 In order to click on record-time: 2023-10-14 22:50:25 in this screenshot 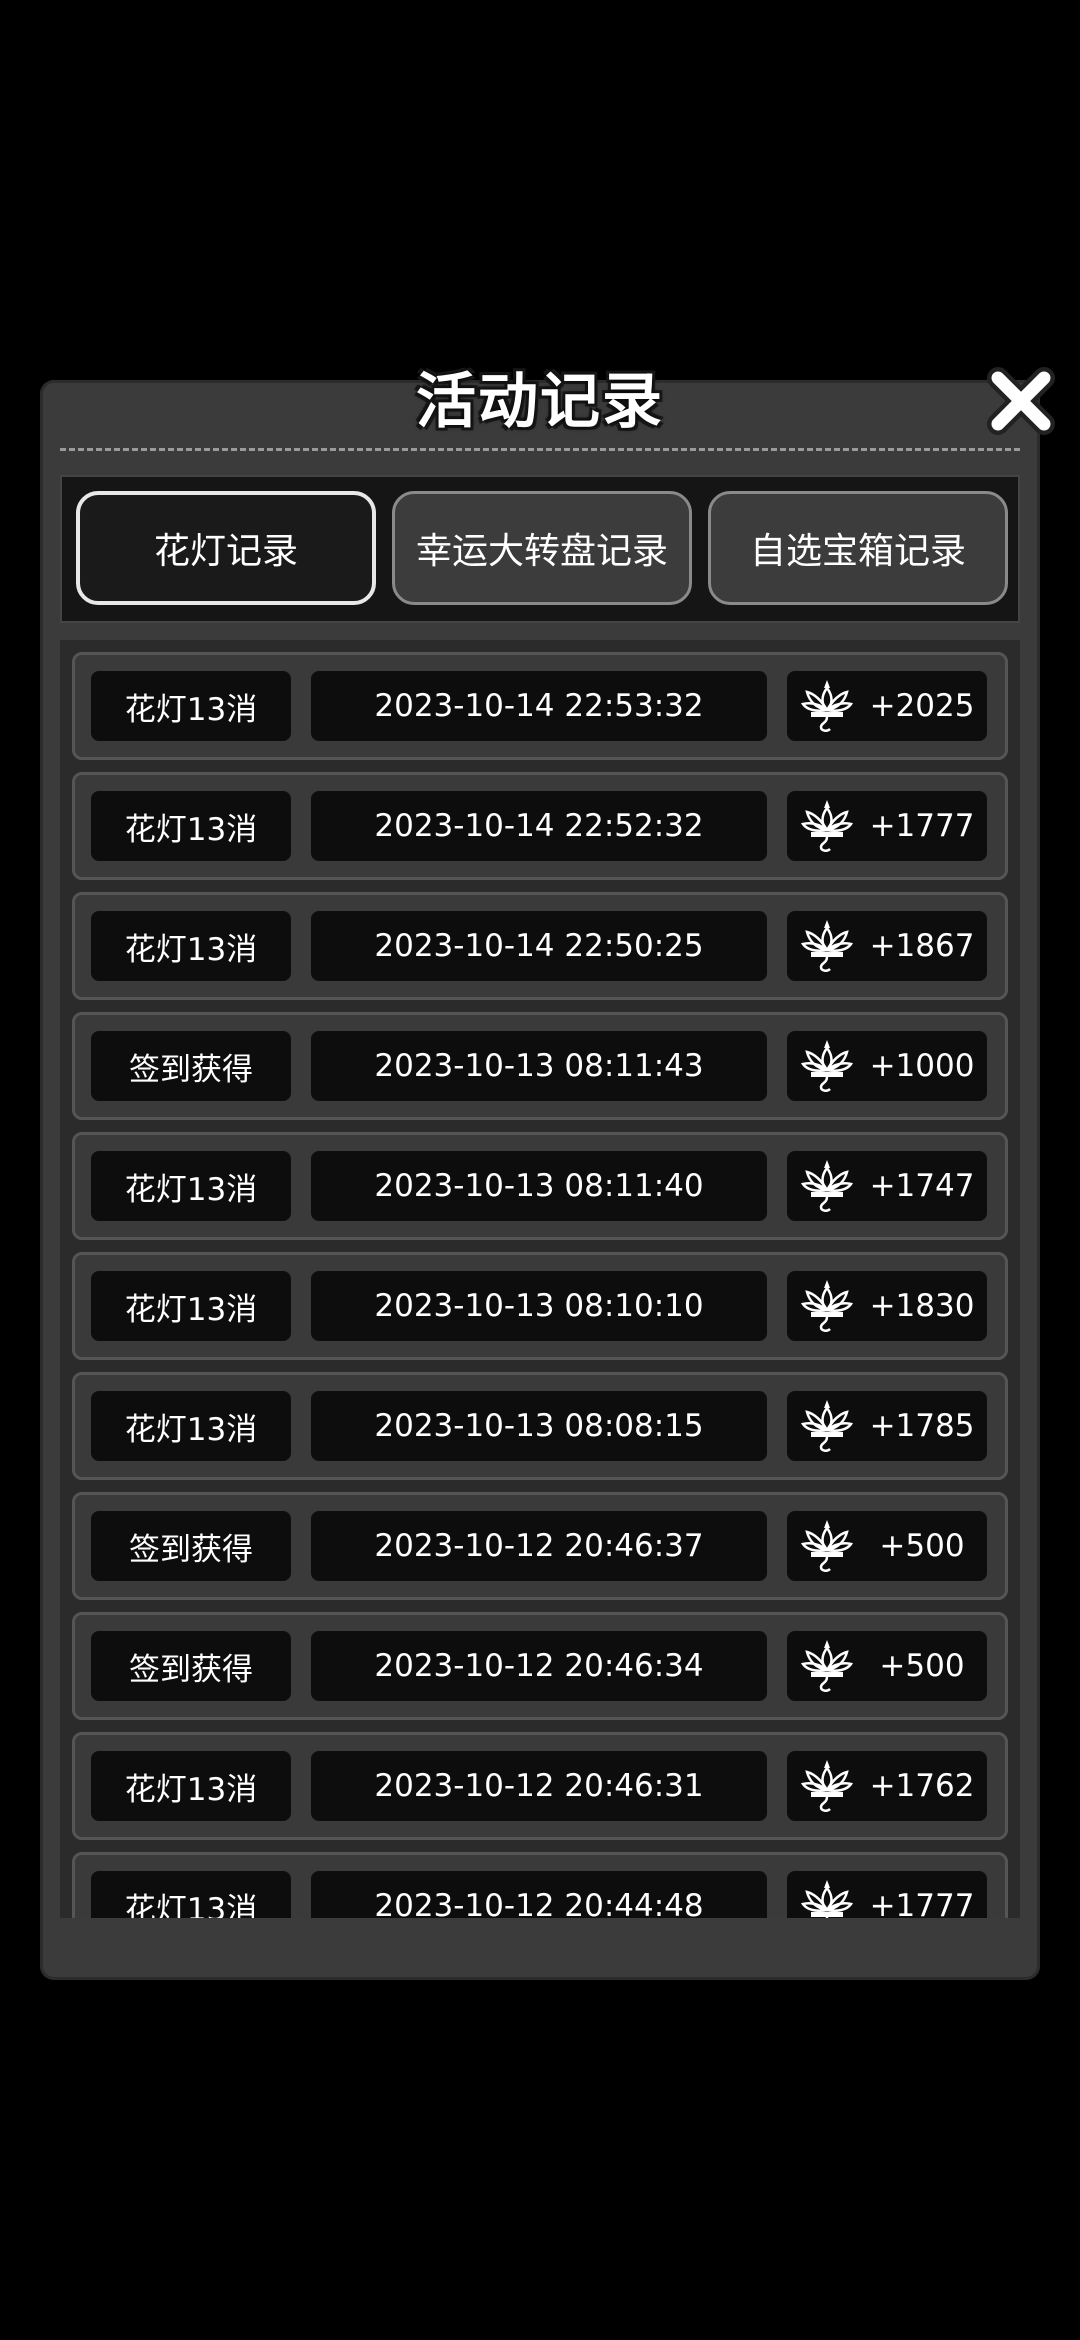, I will do `click(539, 946)`.